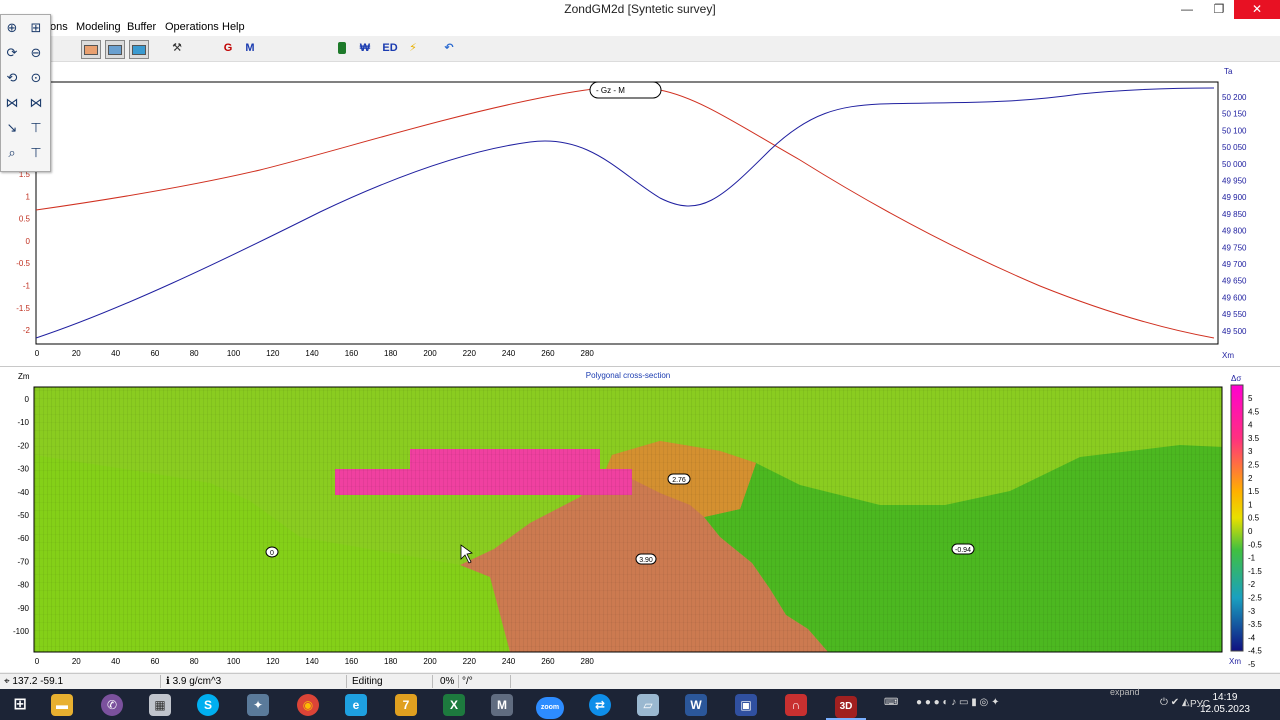 This screenshot has width=1280, height=720. I want to click on task-calculator: ▦, so click(160, 704).